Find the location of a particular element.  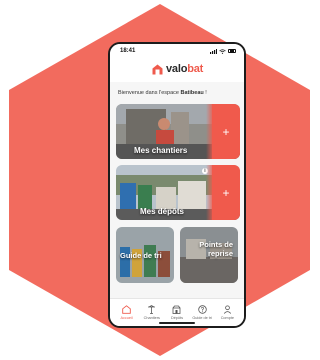

signal-icon is located at coordinates (213, 51).